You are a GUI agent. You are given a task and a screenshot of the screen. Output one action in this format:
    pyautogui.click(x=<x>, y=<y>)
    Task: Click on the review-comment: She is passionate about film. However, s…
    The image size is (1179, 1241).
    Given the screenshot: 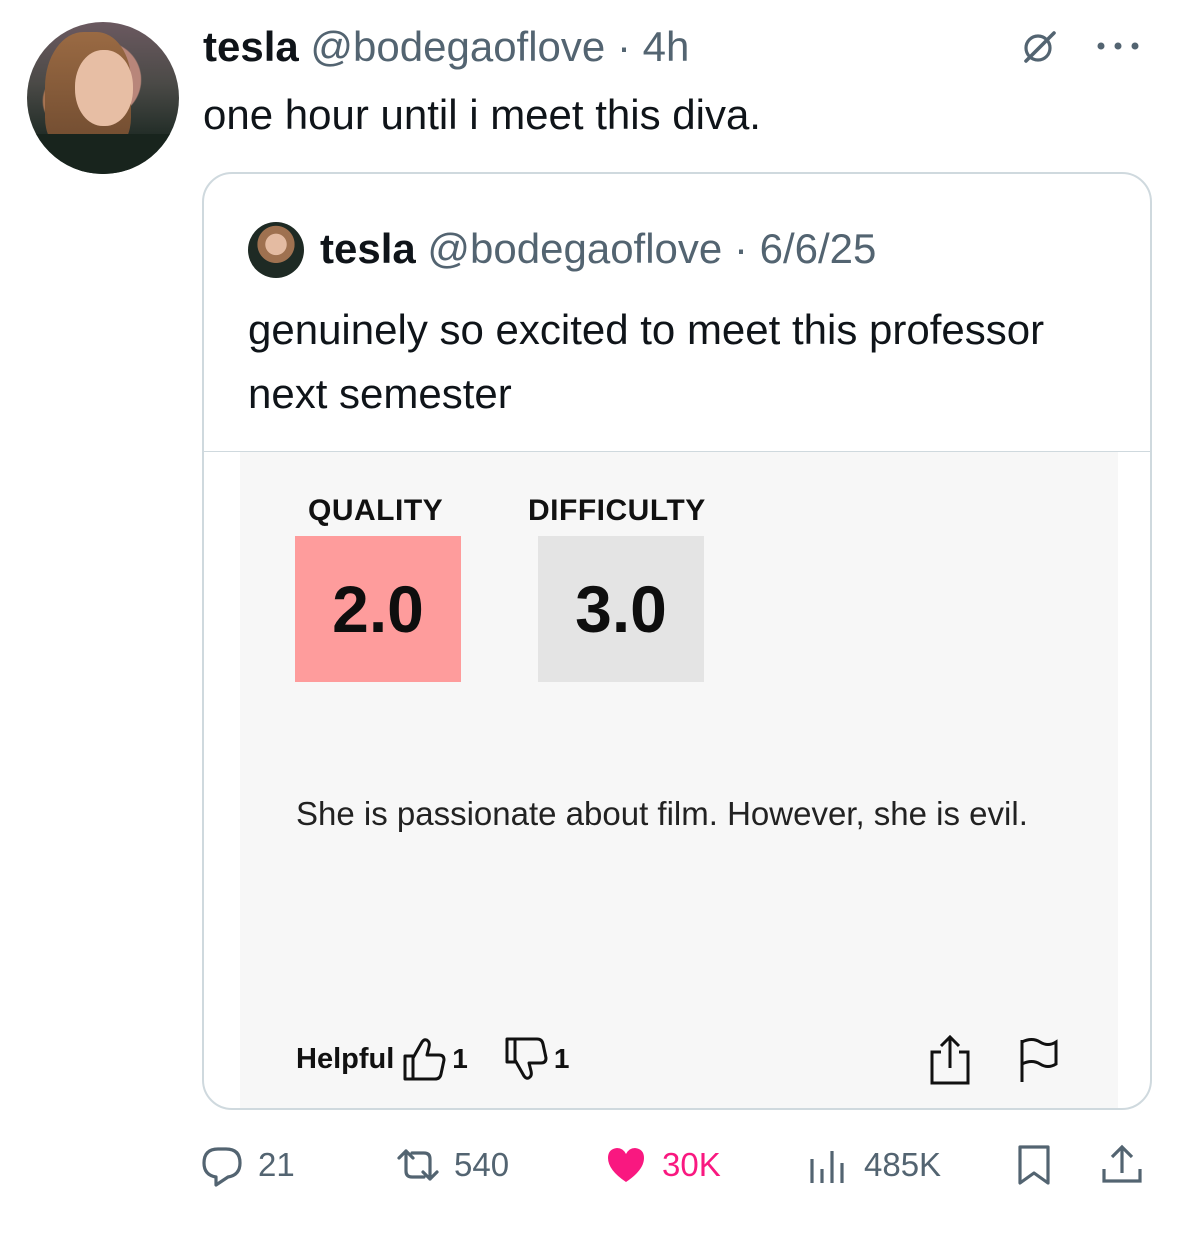 What is the action you would take?
    pyautogui.click(x=662, y=813)
    